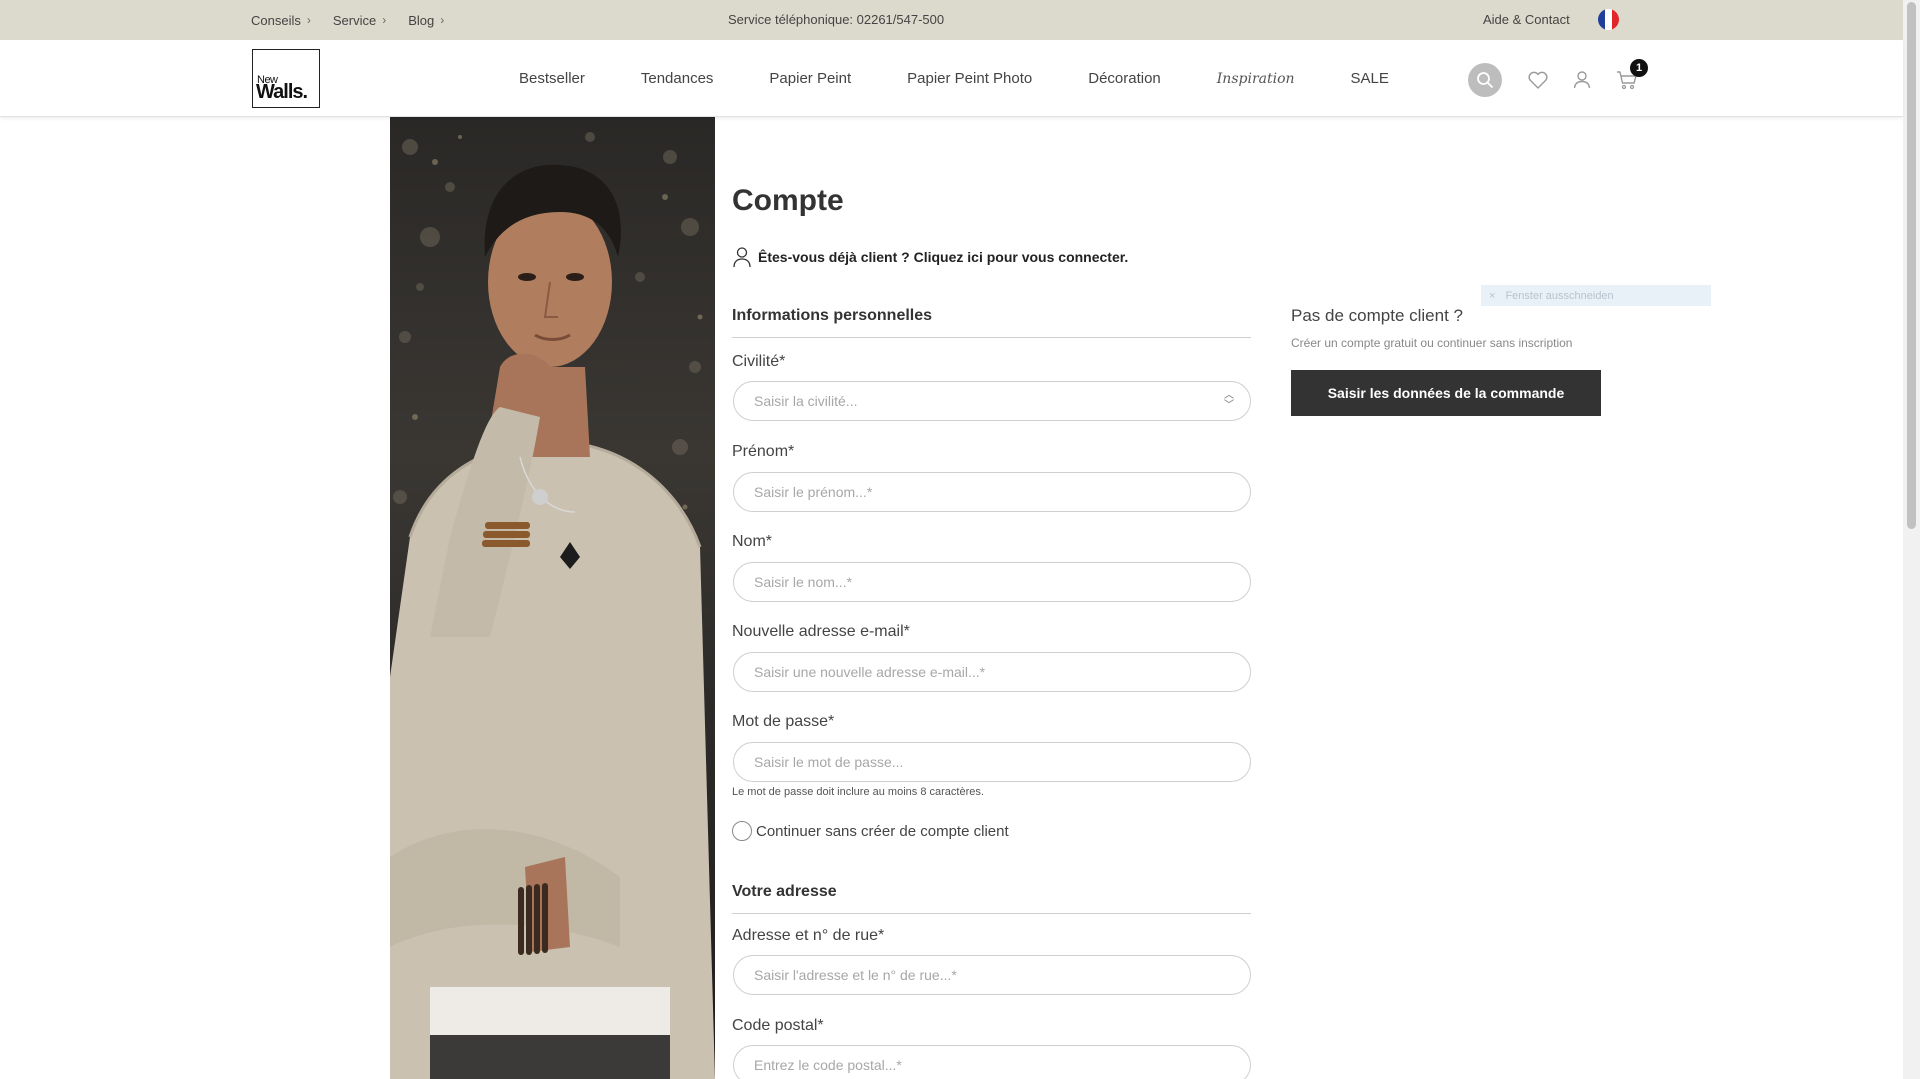 The height and width of the screenshot is (1079, 1920). What do you see at coordinates (783, 721) in the screenshot?
I see `password-label: Mot de passe*` at bounding box center [783, 721].